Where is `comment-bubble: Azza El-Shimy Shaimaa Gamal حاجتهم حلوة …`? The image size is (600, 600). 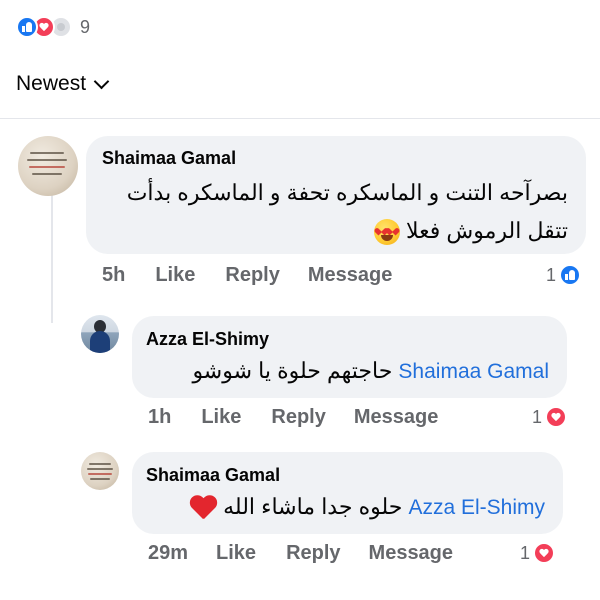
comment-bubble: Azza El-Shimy Shaimaa Gamal حاجتهم حلوة … is located at coordinates (349, 357).